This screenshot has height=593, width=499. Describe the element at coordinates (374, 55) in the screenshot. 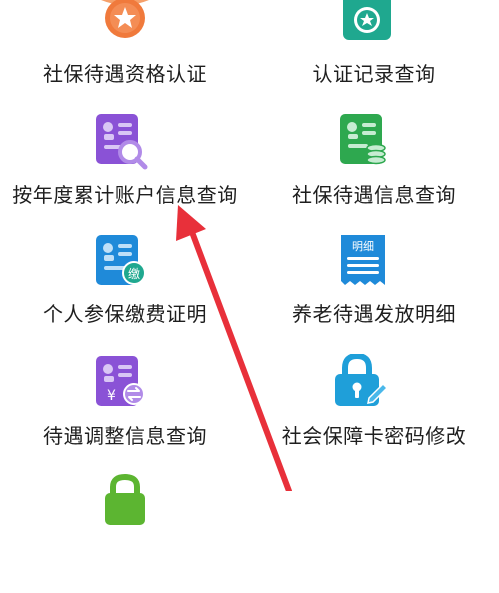

I see `menu-item-certification-records: 认证记录查询` at that location.